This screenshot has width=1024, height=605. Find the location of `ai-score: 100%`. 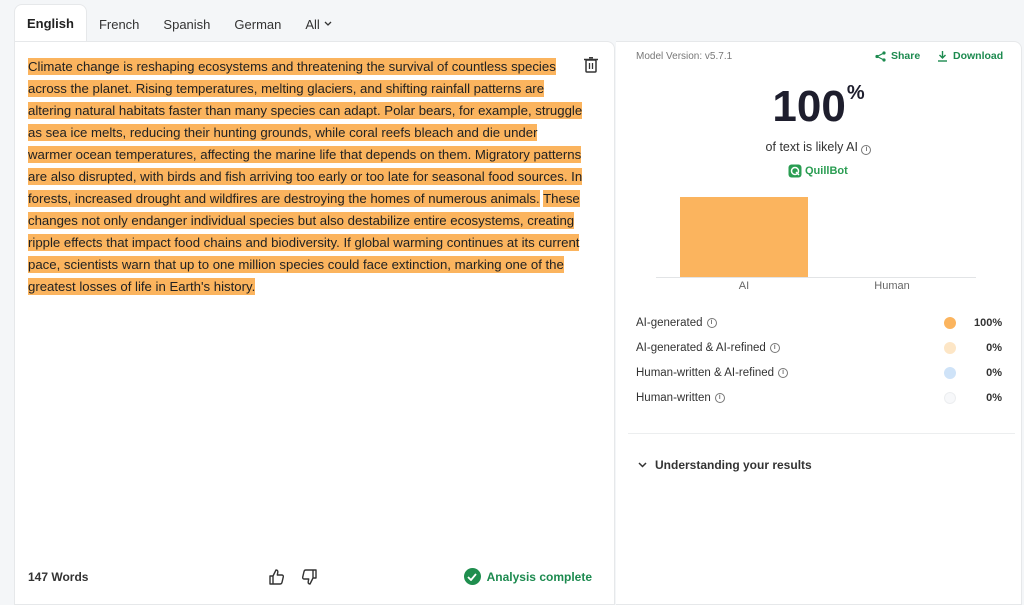

ai-score: 100% is located at coordinates (818, 107).